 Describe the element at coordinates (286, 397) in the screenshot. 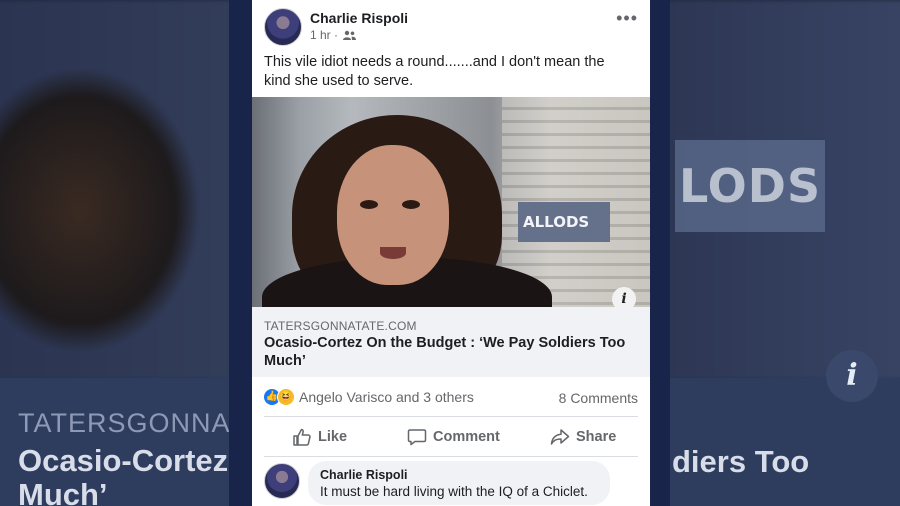

I see `haha-reaction-icon: 😆` at that location.